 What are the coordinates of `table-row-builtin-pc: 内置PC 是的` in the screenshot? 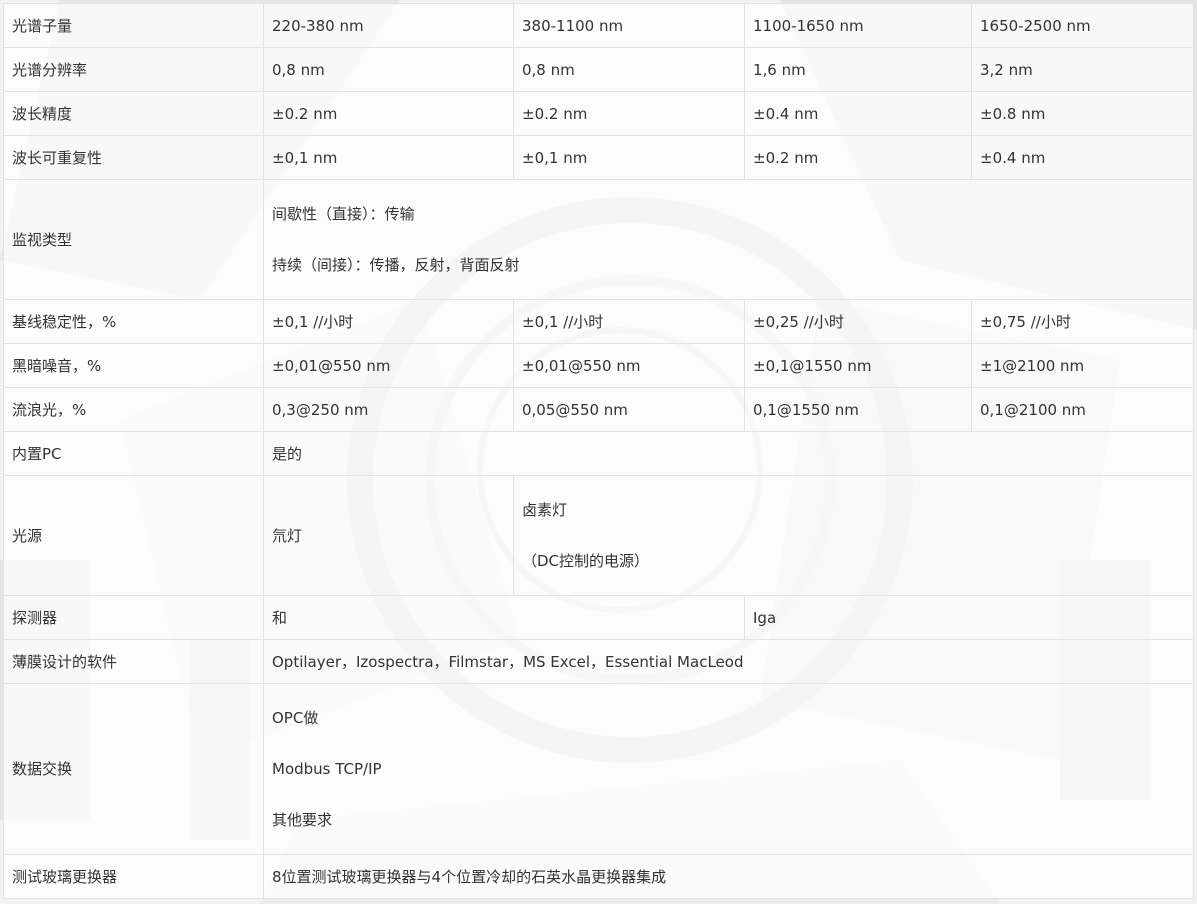 It's located at (598, 453).